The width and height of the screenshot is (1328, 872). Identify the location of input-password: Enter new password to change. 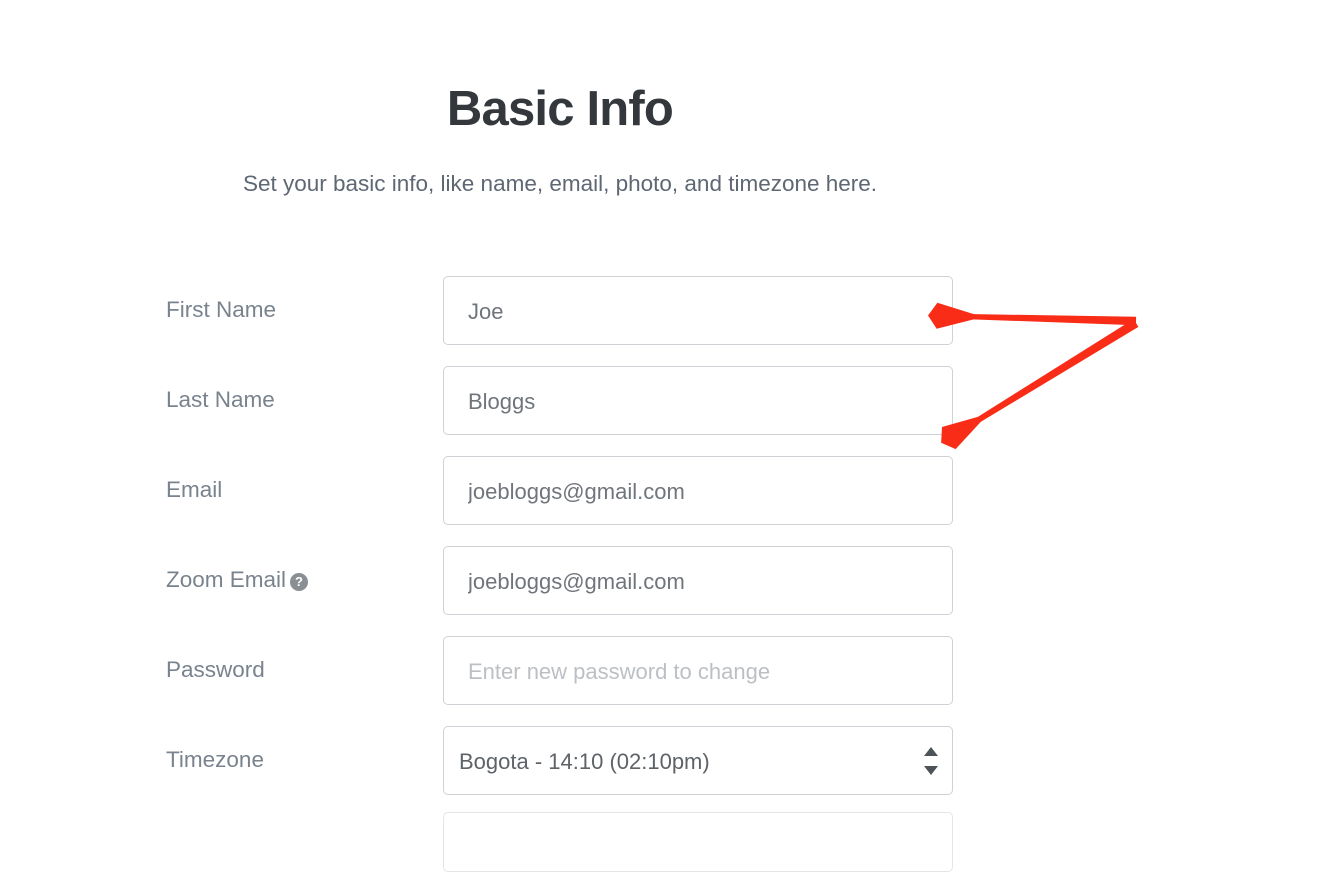
(698, 670).